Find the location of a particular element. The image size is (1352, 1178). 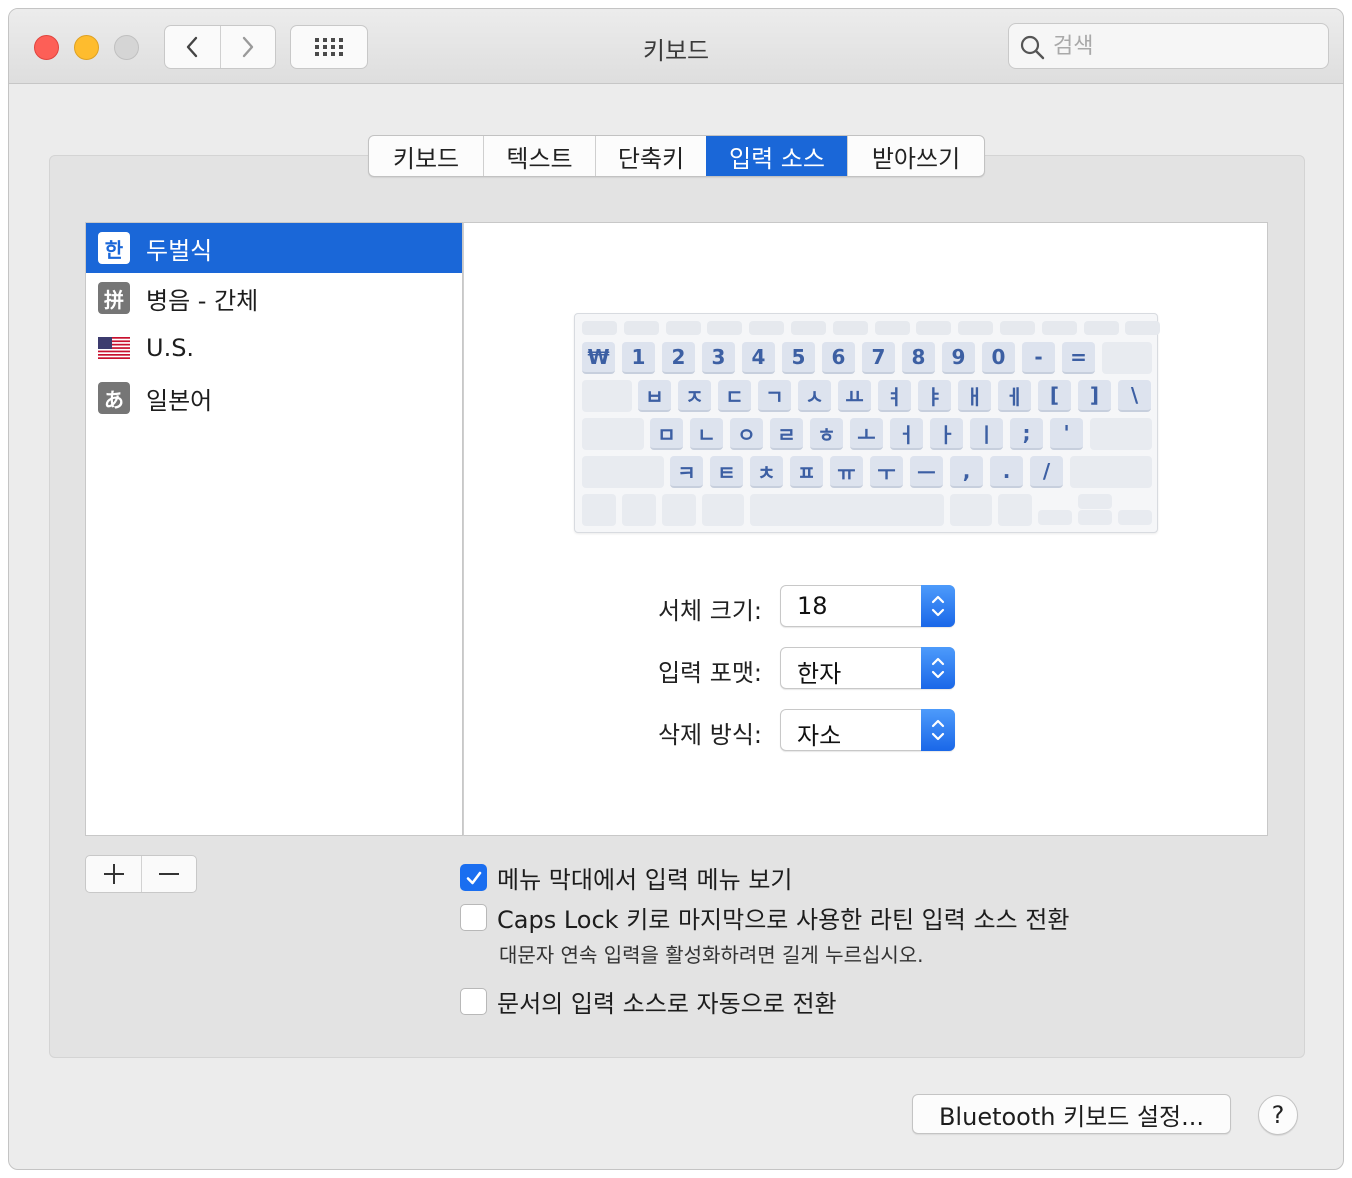

keyboard-key: ㅎ is located at coordinates (826, 434).